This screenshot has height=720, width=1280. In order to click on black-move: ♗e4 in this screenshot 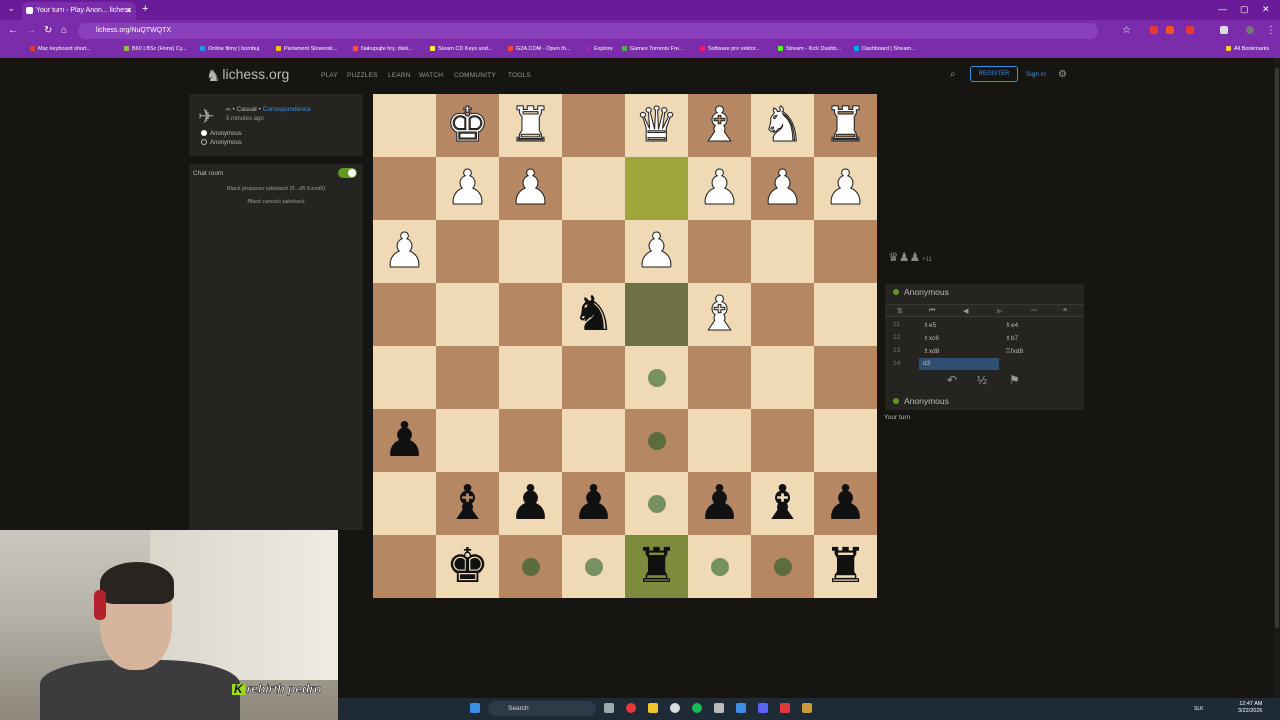, I will do `click(1011, 325)`.